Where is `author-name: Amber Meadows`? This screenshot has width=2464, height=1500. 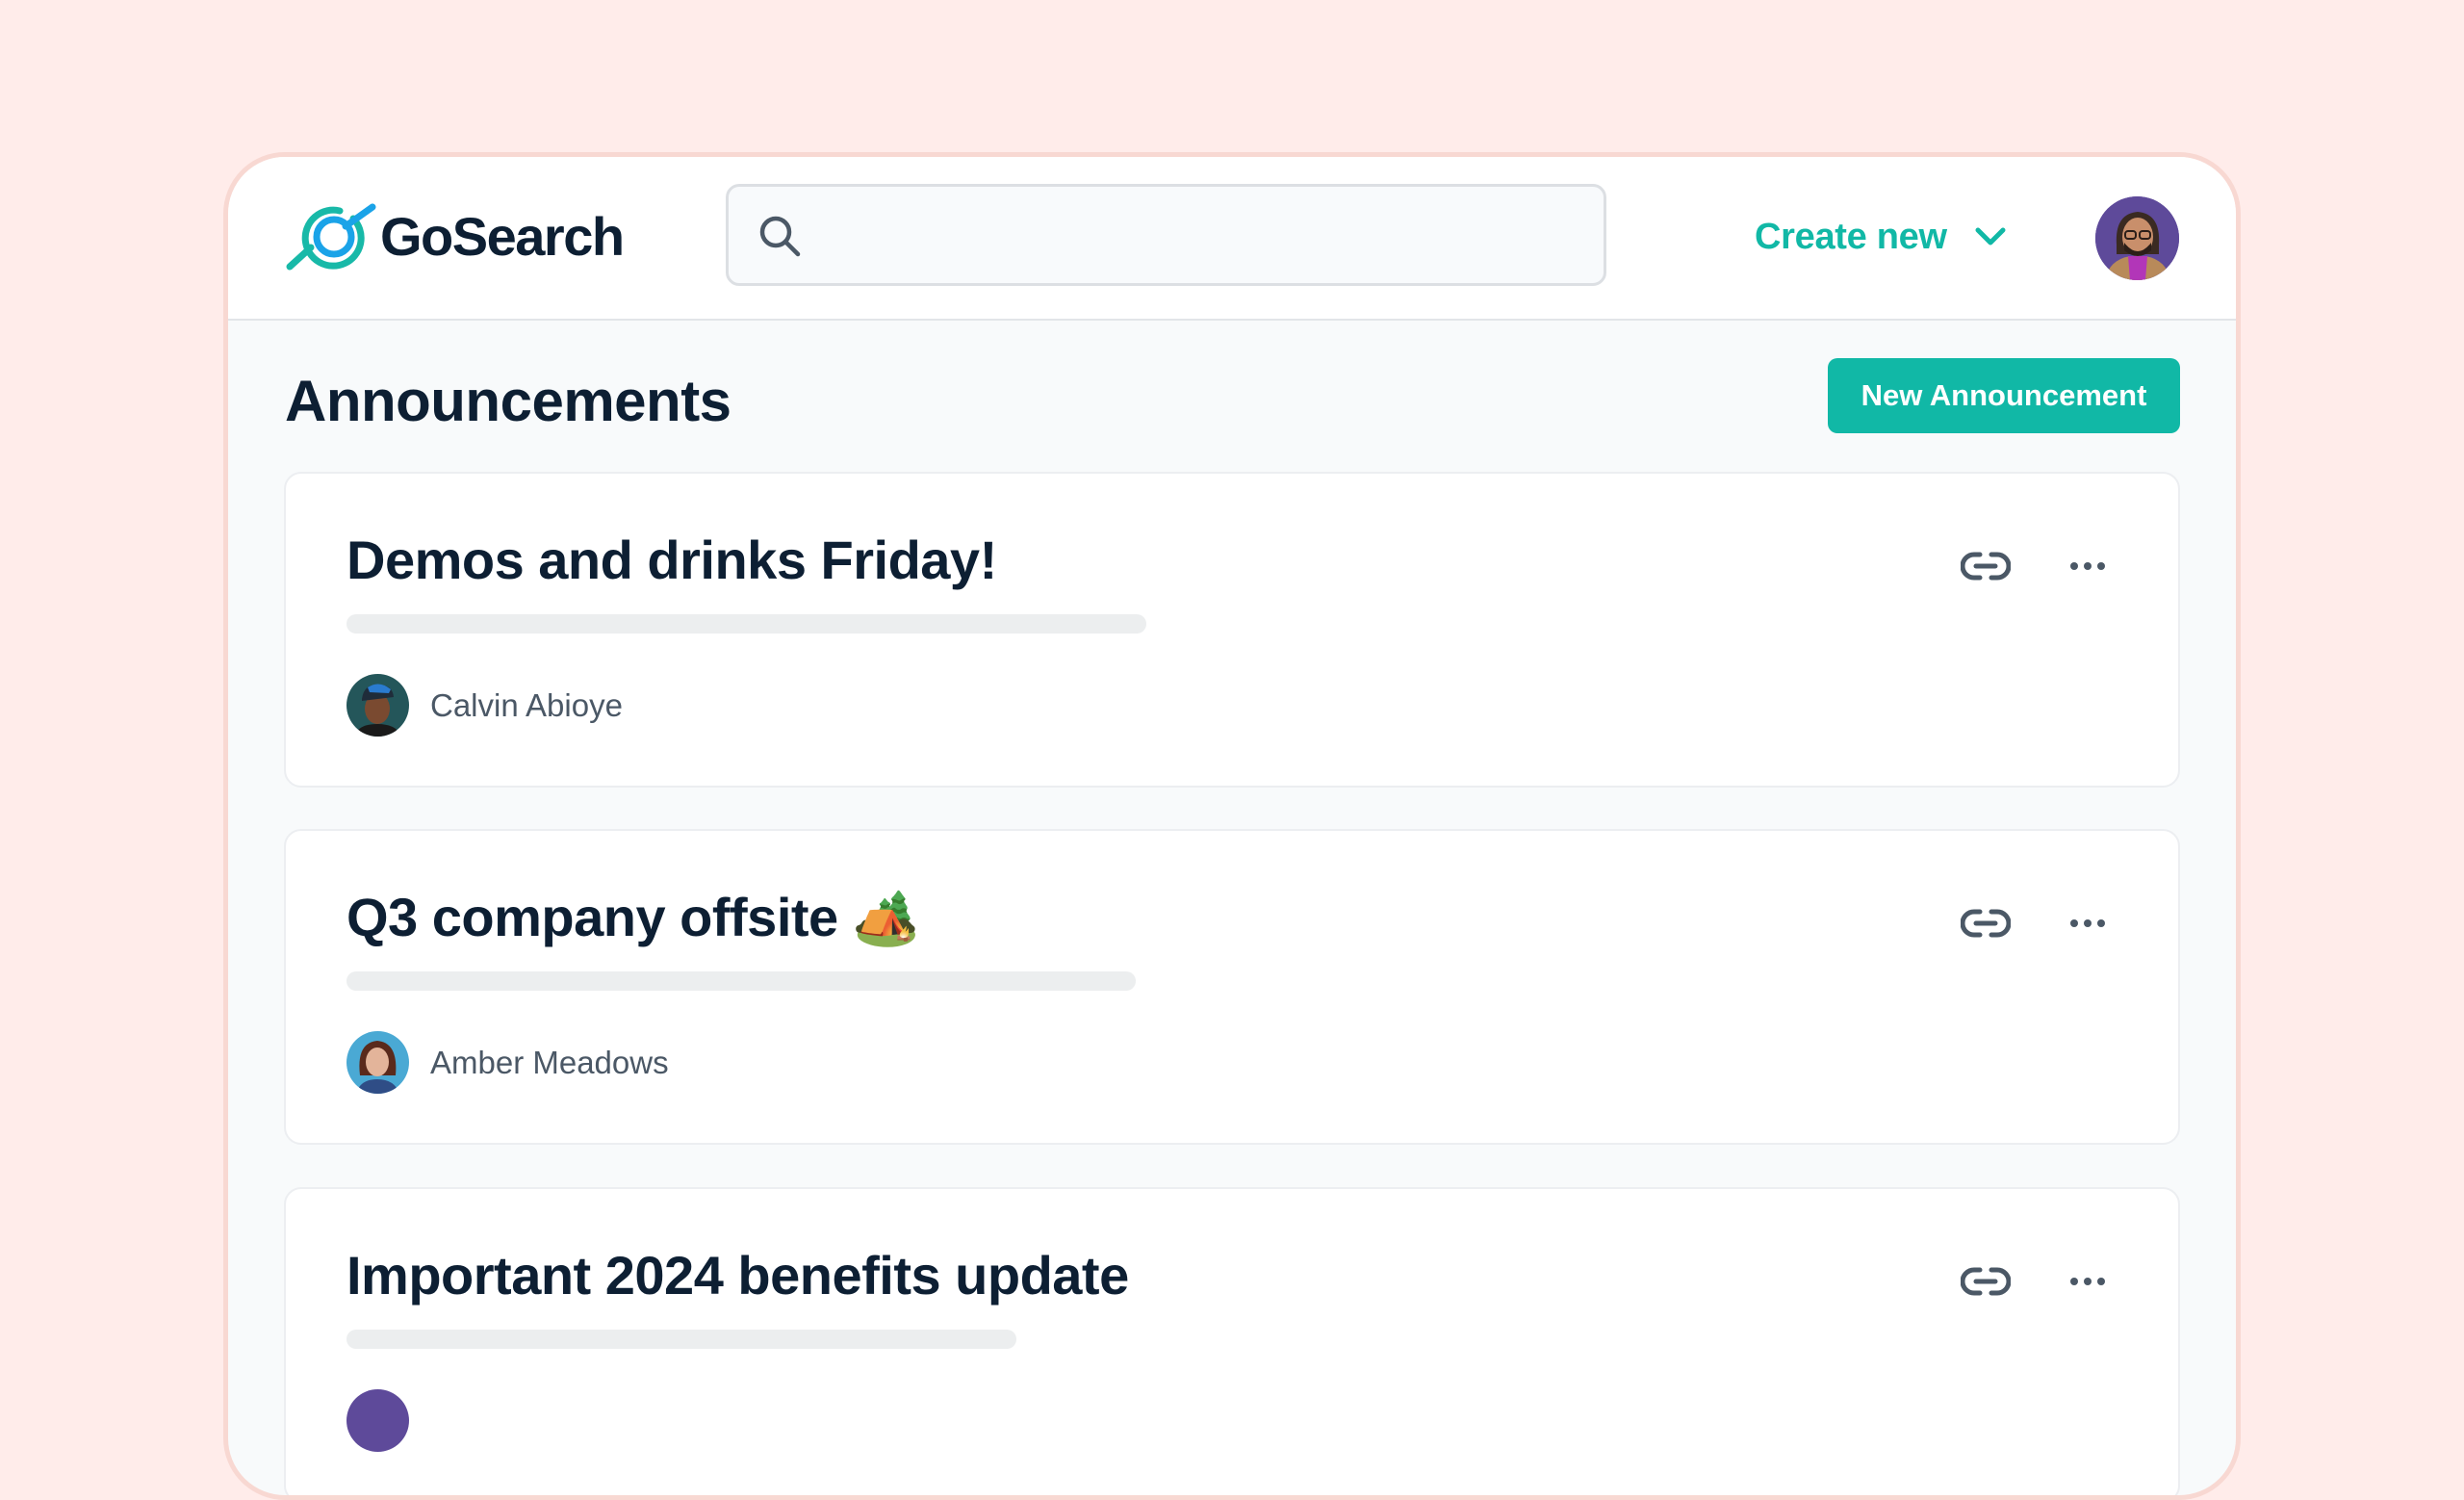 author-name: Amber Meadows is located at coordinates (549, 1062).